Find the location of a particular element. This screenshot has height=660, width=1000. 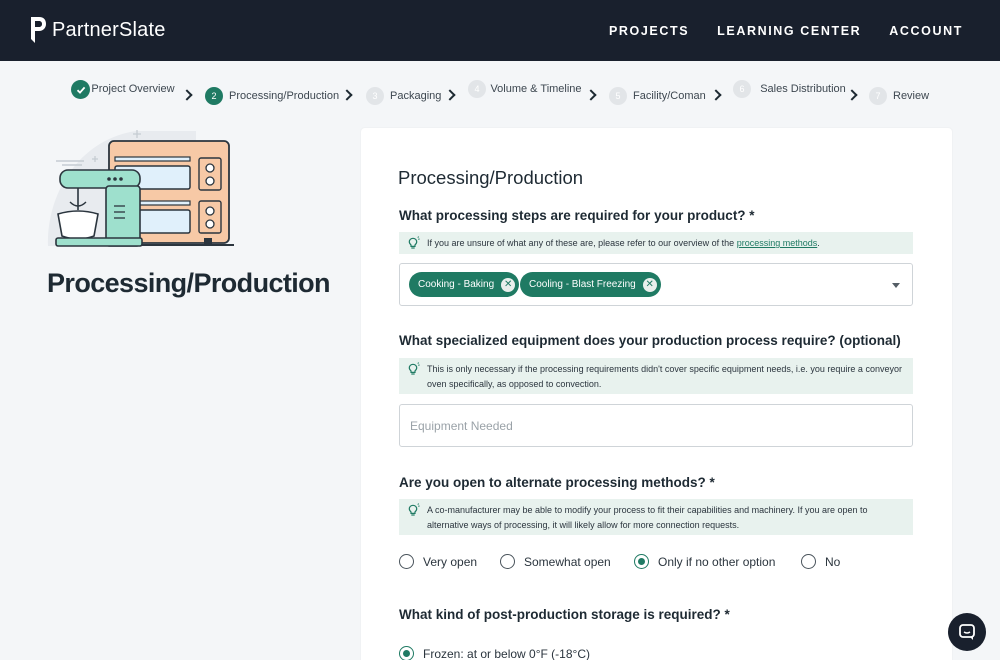

step-number: 6 is located at coordinates (742, 89).